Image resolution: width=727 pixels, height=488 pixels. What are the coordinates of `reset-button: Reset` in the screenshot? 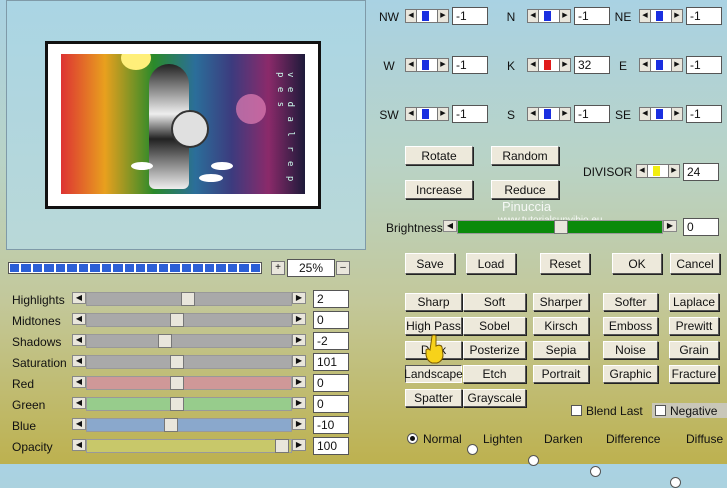 It's located at (565, 263).